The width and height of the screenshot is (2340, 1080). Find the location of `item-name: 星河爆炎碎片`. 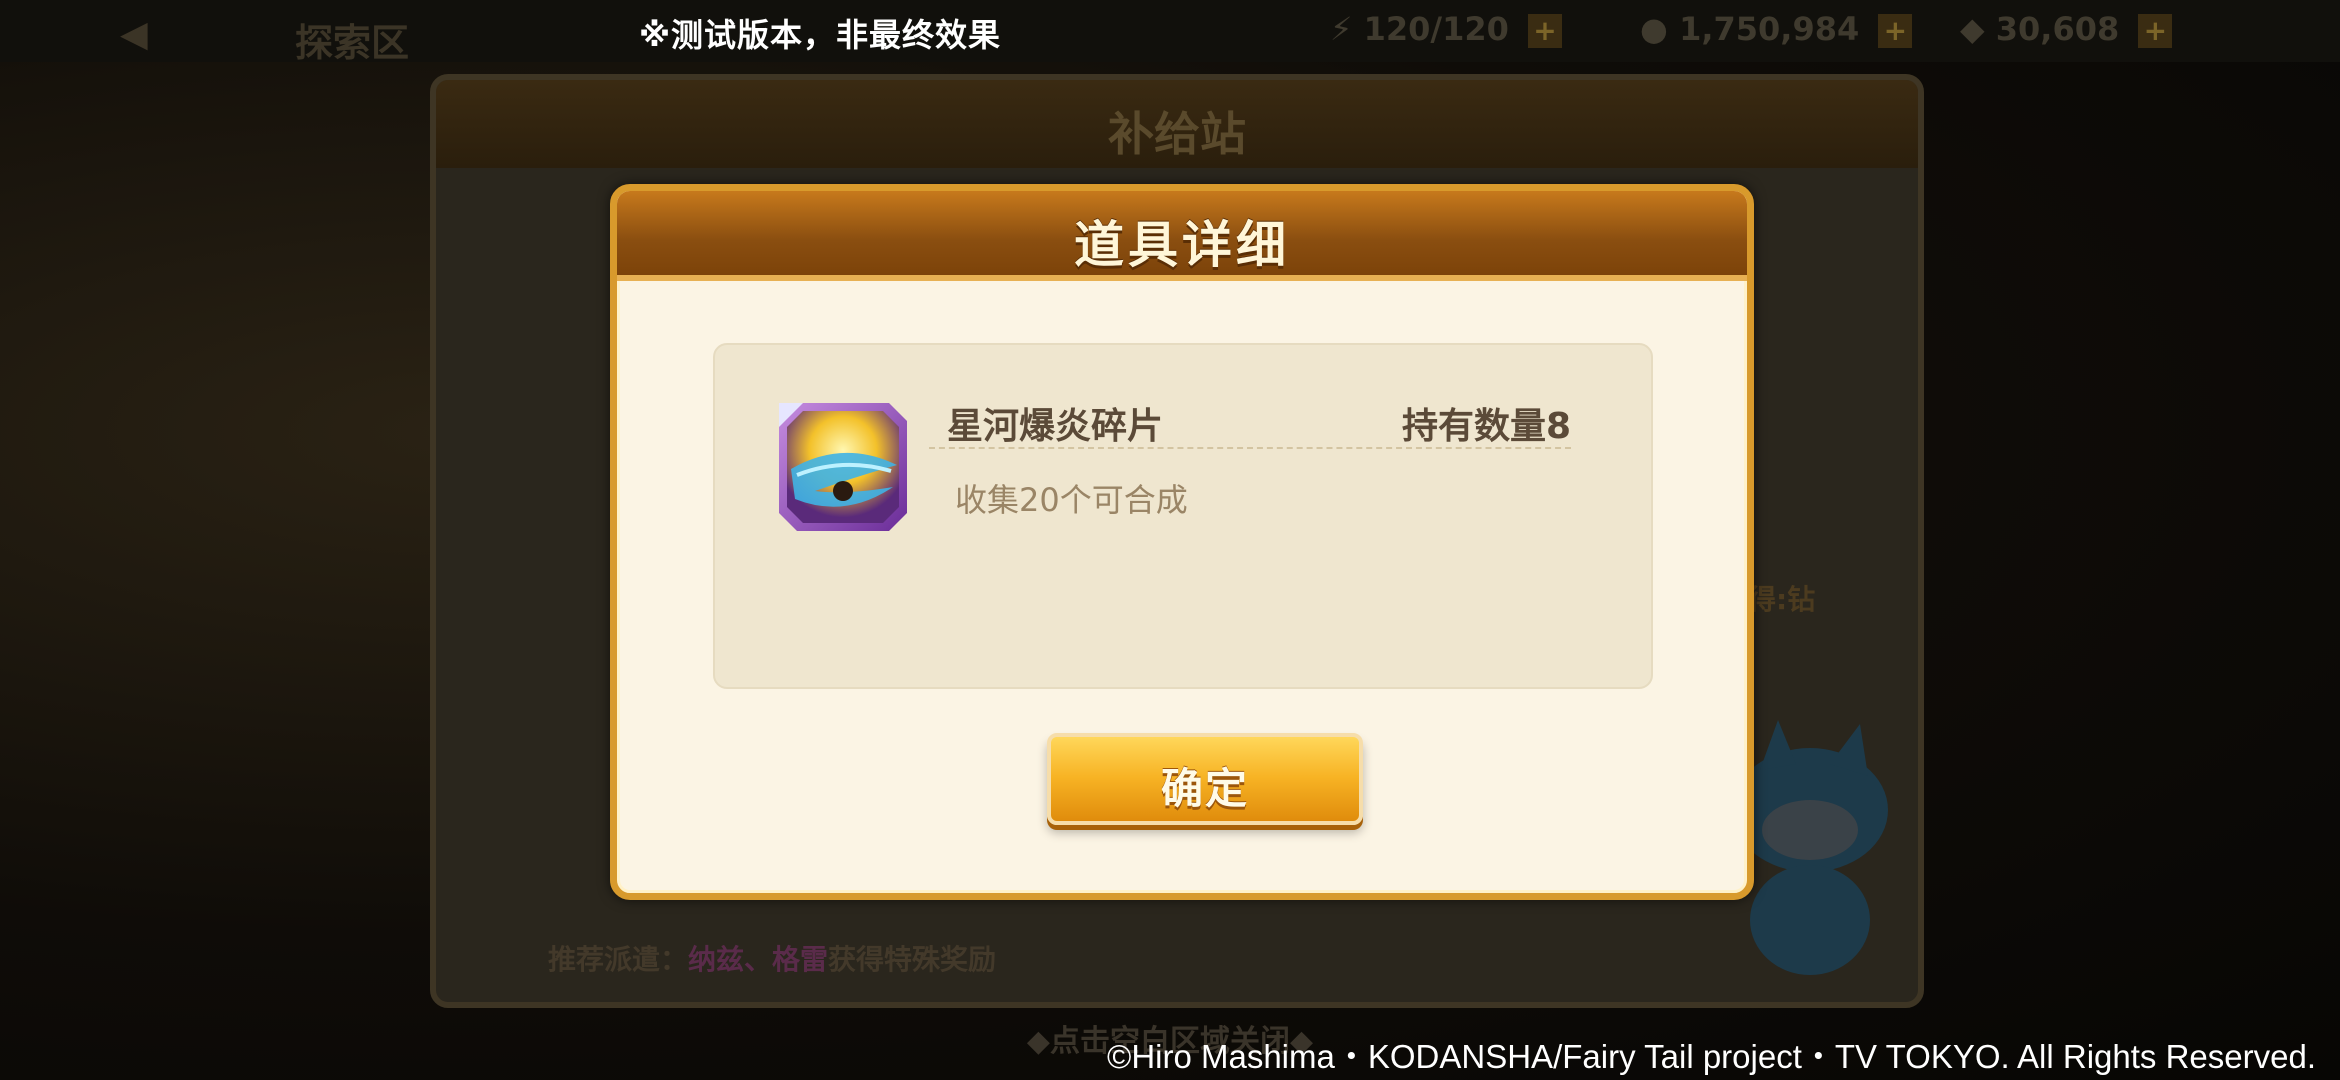

item-name: 星河爆炎碎片 is located at coordinates (1055, 426).